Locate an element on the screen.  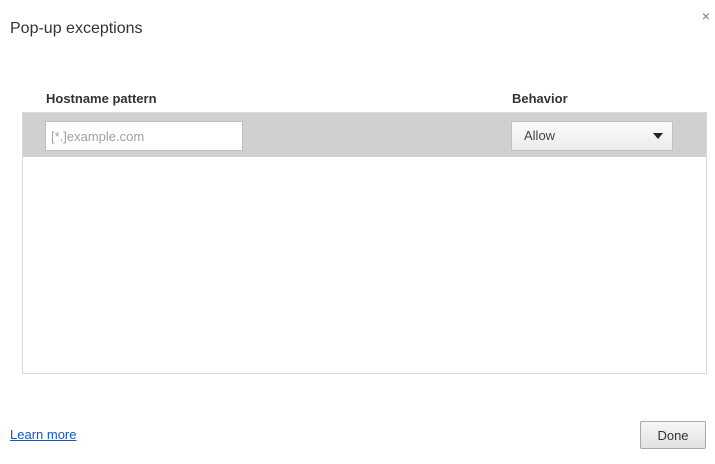
chevron-down-icon is located at coordinates (658, 136).